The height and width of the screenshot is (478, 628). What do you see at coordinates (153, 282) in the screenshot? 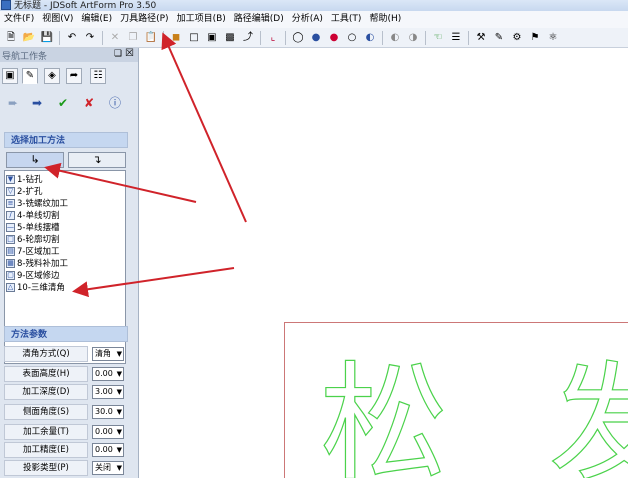
I see `annotation-arrow-to-method` at bounding box center [153, 282].